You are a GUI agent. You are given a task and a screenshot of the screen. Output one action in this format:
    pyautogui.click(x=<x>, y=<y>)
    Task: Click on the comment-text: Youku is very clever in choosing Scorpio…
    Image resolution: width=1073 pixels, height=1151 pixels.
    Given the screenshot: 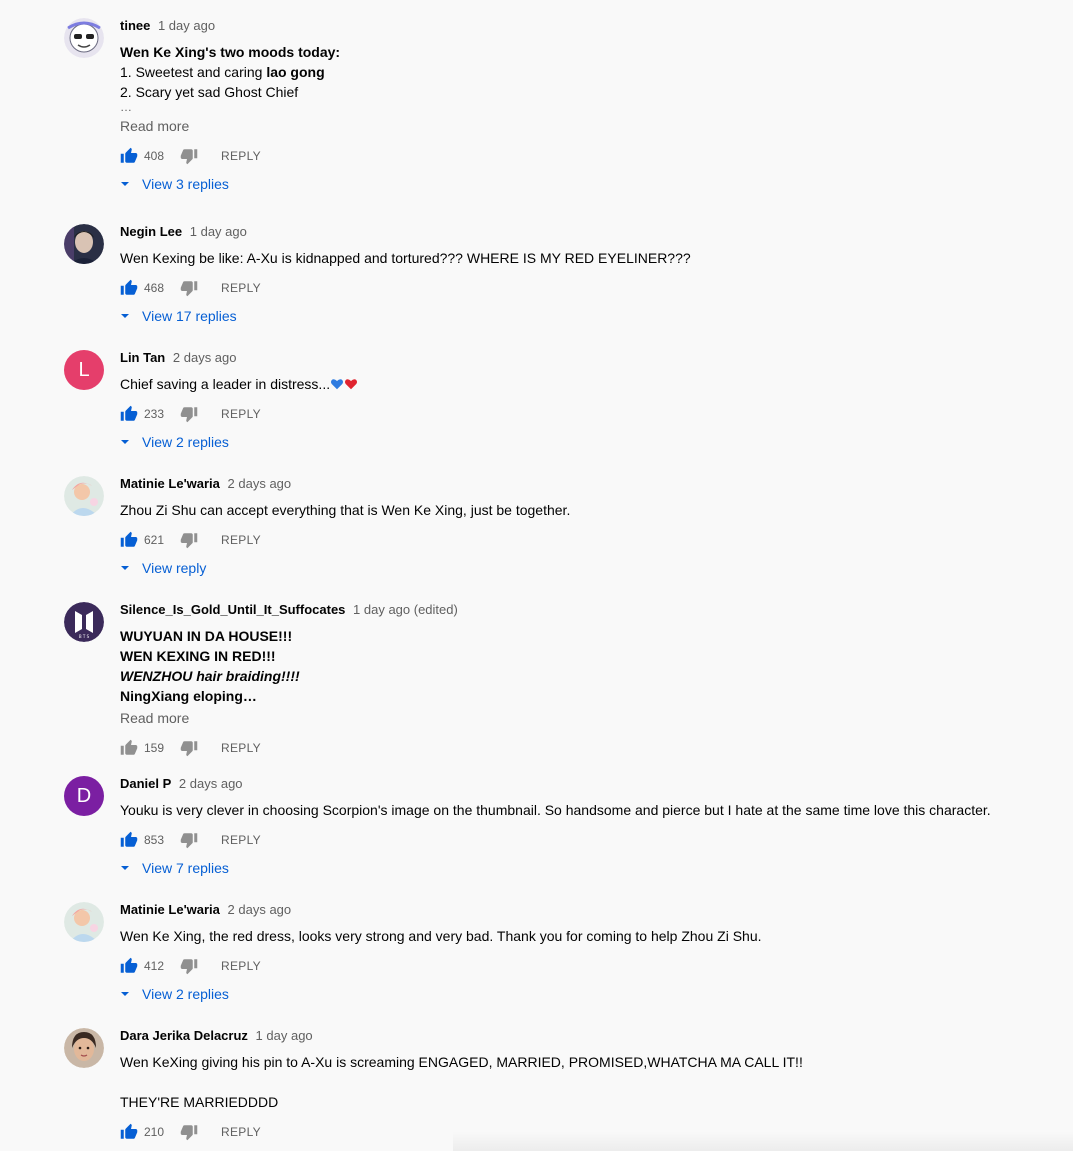 What is the action you would take?
    pyautogui.click(x=580, y=810)
    